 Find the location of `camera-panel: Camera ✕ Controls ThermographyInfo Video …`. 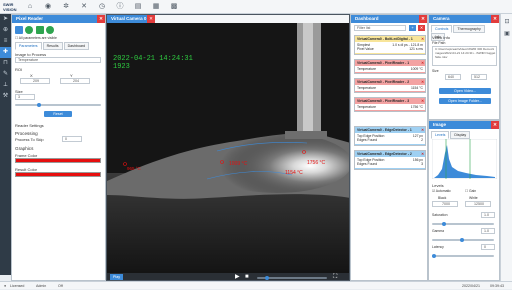

camera-panel: Camera ✕ Controls ThermographyInfo Video … is located at coordinates (464, 67).